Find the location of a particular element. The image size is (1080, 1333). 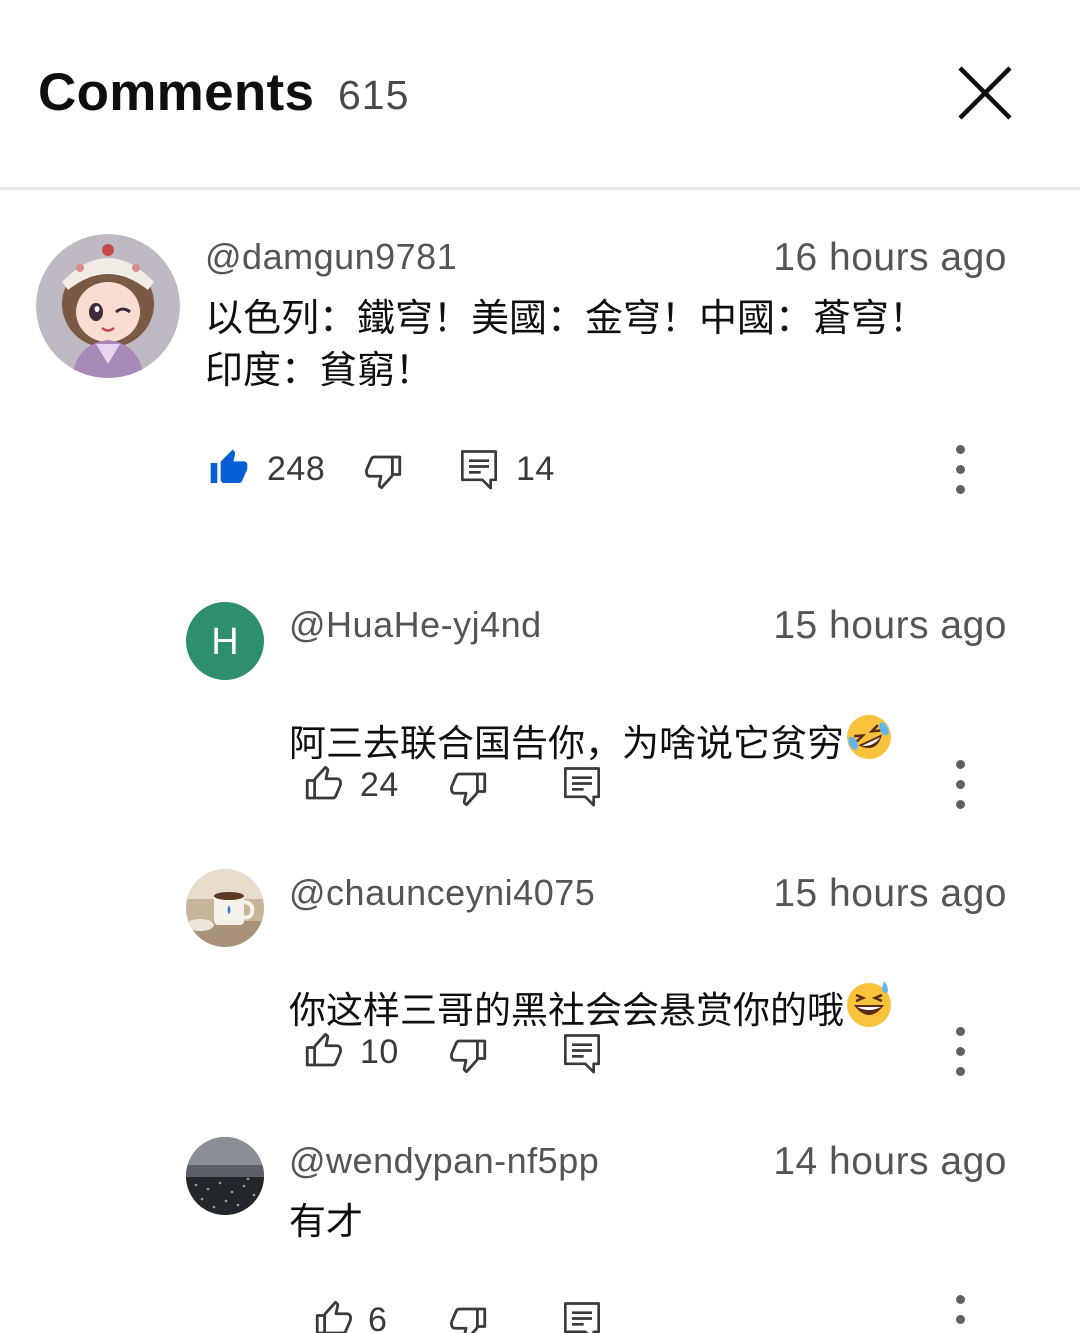

avatar-letter: H is located at coordinates (224, 642).